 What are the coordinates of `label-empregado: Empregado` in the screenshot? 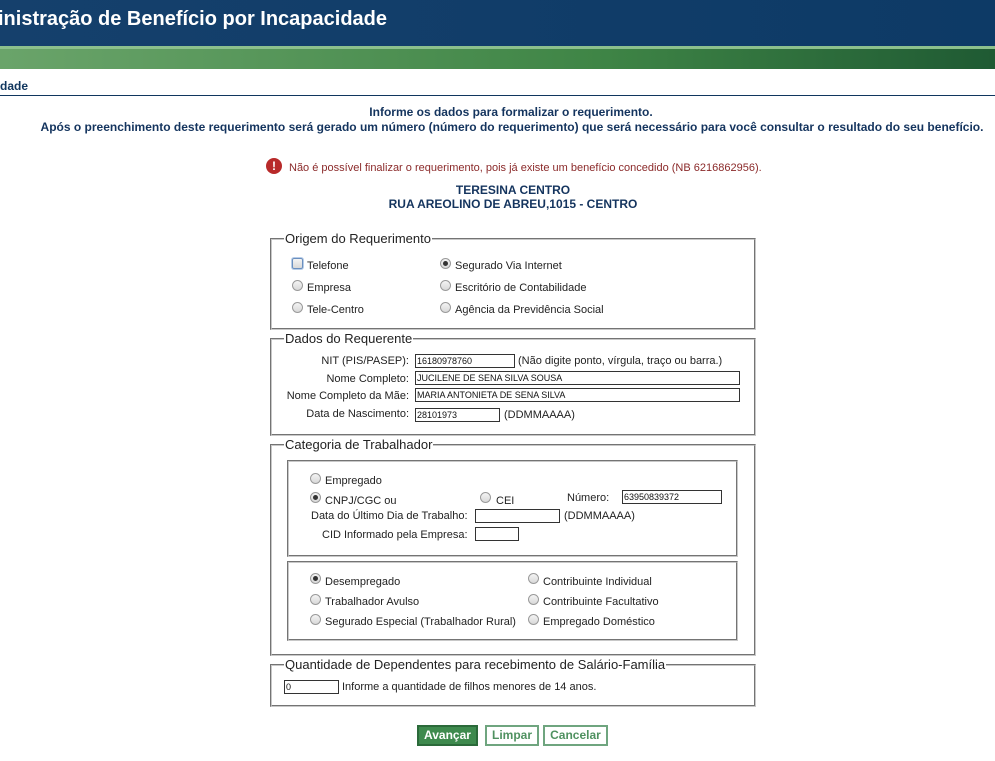 It's located at (353, 481).